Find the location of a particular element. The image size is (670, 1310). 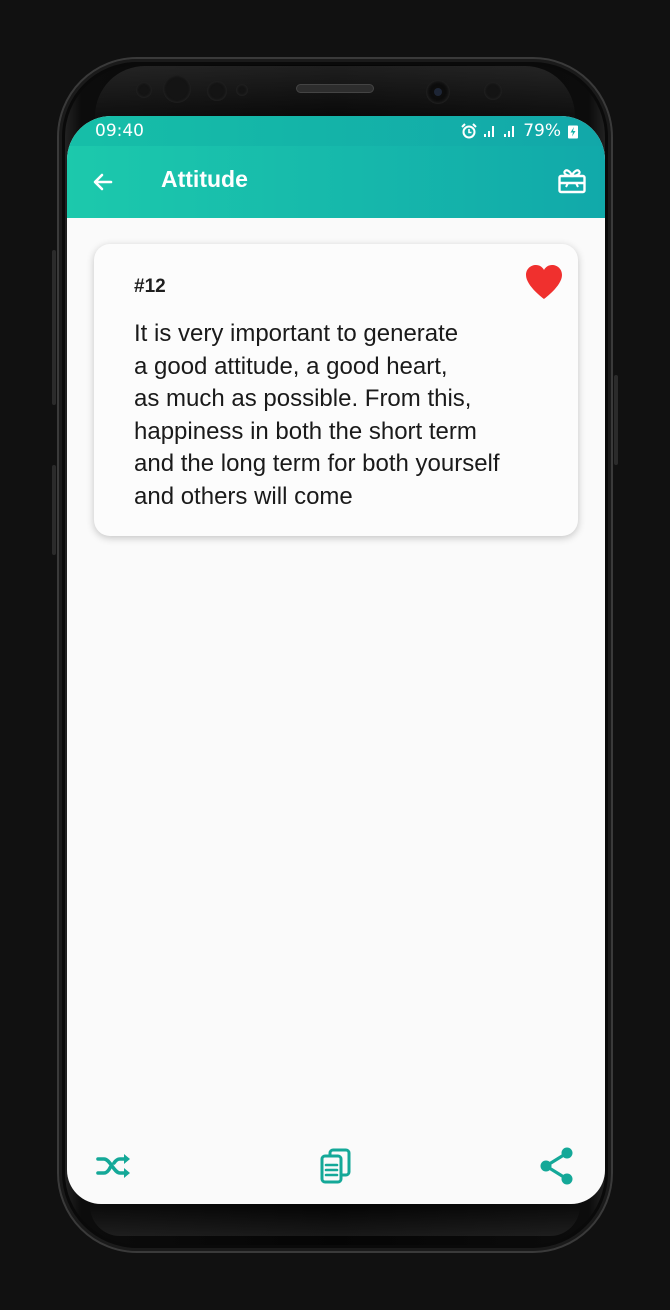

page-title: Attitude is located at coordinates (204, 179).